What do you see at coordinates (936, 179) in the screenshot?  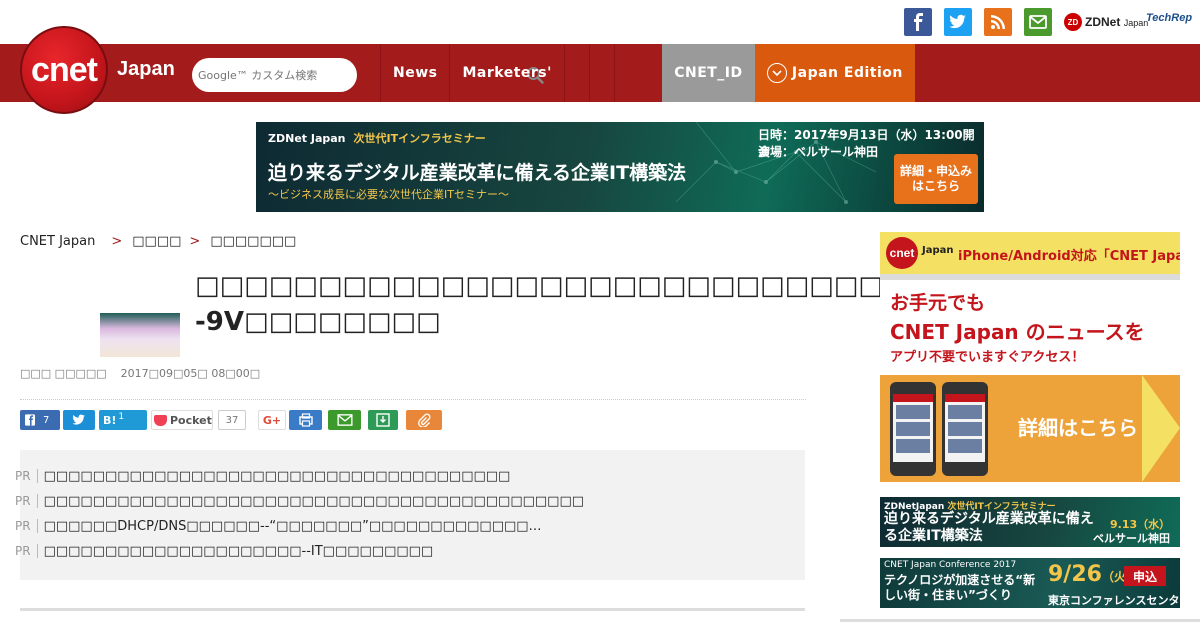 I see `ad-cta-button: 詳細・申込み はこちら` at bounding box center [936, 179].